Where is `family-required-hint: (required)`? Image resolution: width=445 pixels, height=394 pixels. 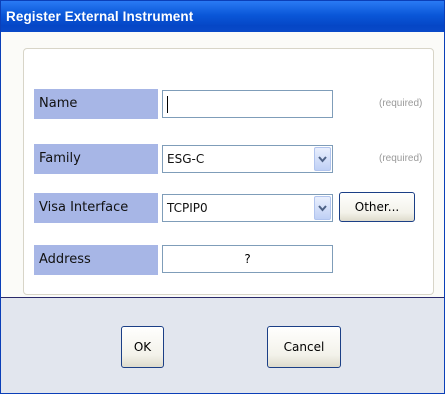
family-required-hint: (required) is located at coordinates (401, 158).